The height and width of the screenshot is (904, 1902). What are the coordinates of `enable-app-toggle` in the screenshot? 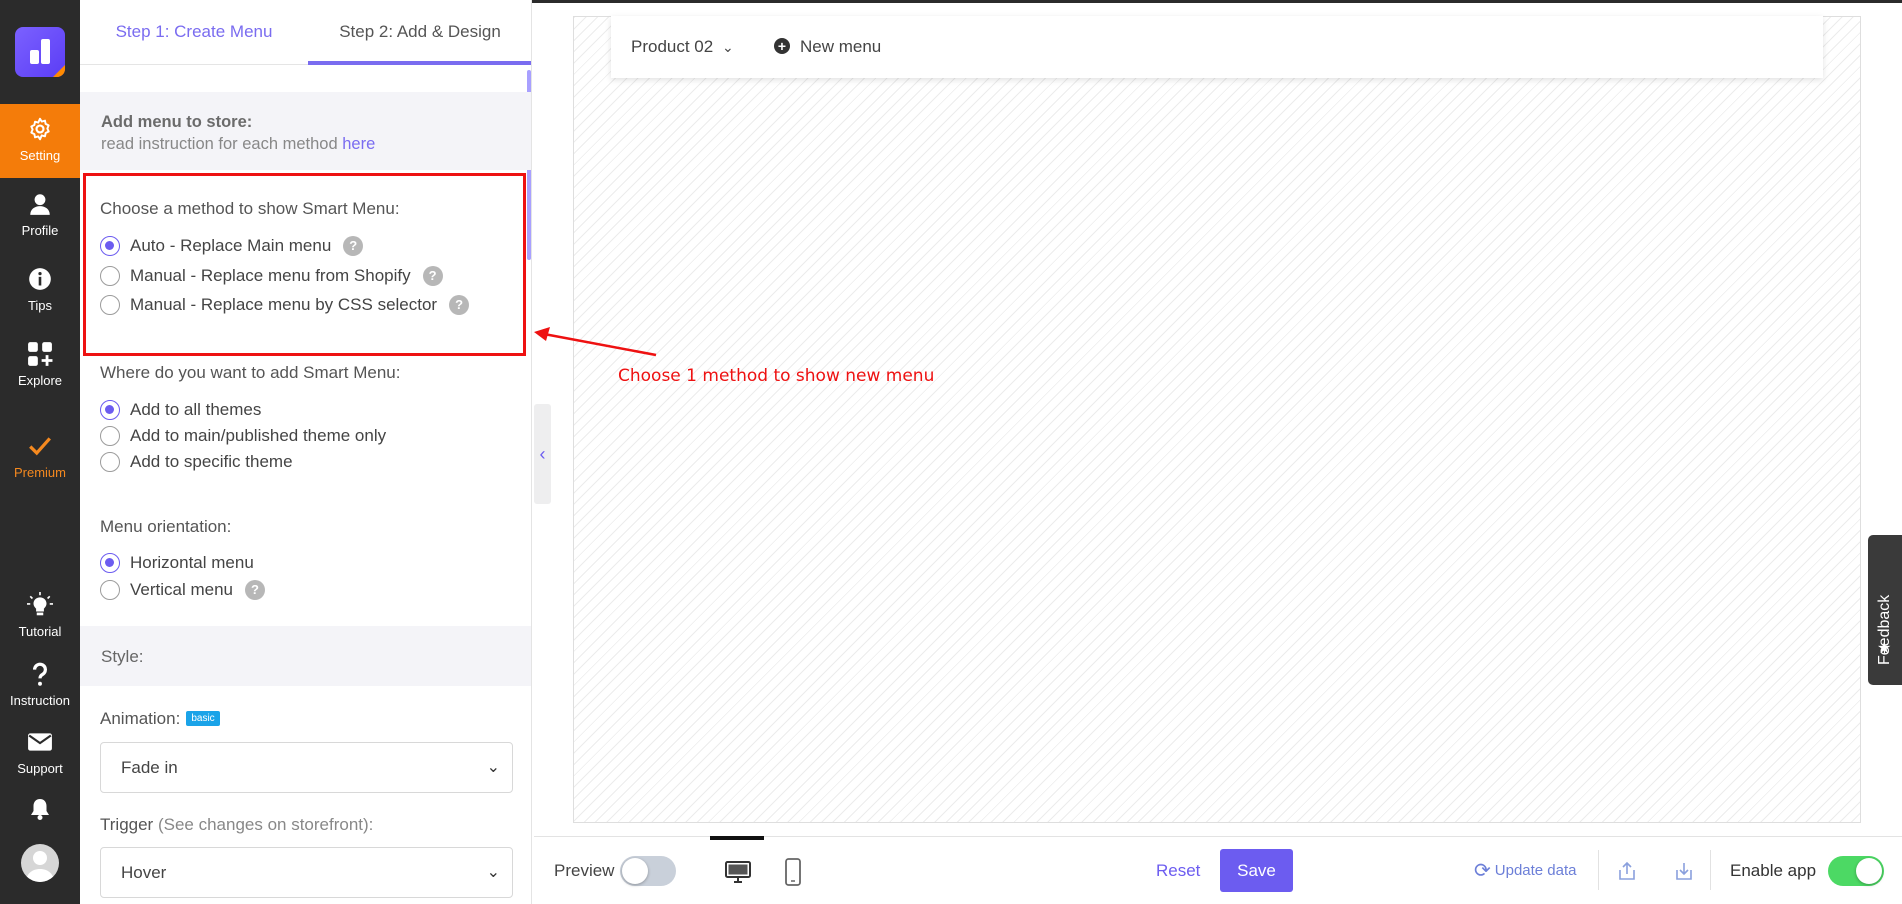 It's located at (1856, 871).